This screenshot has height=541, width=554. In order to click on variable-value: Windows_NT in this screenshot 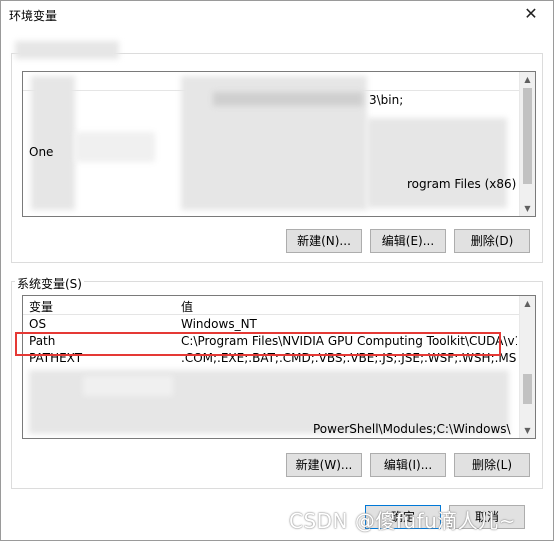, I will do `click(219, 324)`.